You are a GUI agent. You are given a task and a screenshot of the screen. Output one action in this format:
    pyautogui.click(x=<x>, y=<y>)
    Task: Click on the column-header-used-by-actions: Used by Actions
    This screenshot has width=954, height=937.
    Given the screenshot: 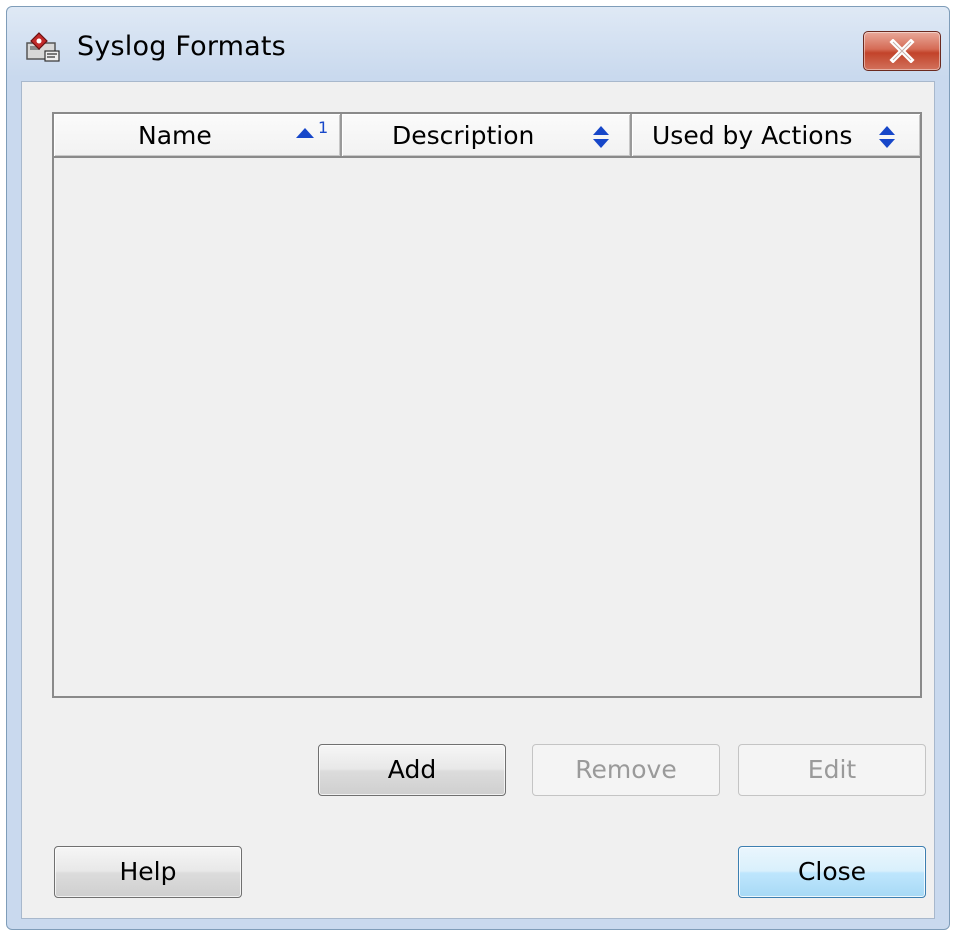 What is the action you would take?
    pyautogui.click(x=776, y=135)
    